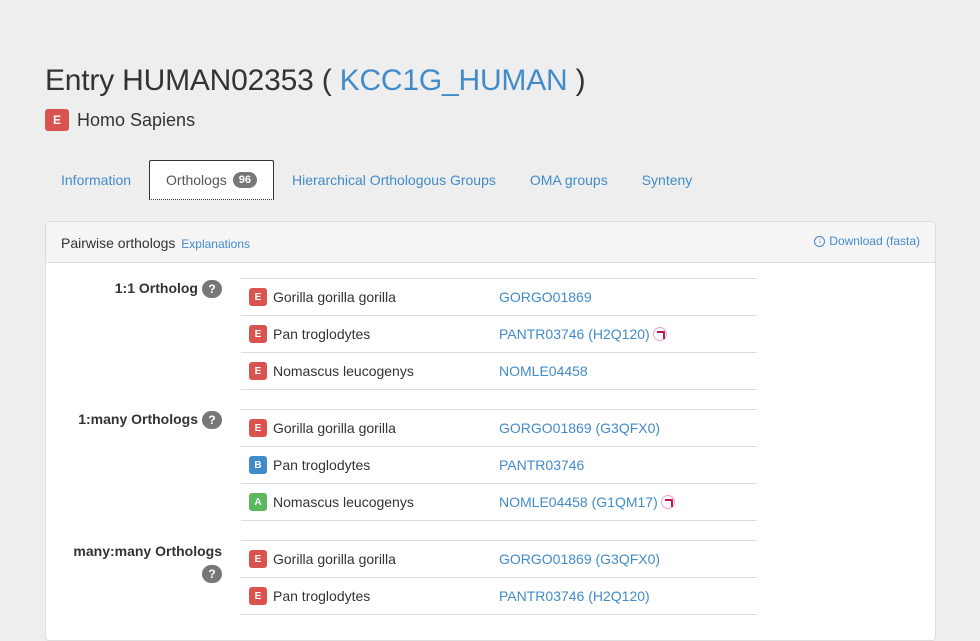 Image resolution: width=980 pixels, height=641 pixels. Describe the element at coordinates (147, 551) in the screenshot. I see `group-title: many:many Orthologs` at that location.